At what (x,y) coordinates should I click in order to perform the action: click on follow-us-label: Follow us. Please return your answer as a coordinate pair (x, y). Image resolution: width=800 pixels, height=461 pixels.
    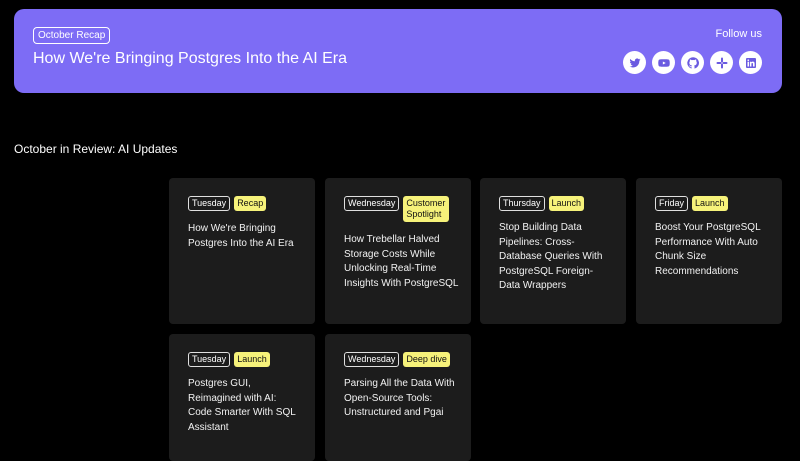
    Looking at the image, I should click on (738, 34).